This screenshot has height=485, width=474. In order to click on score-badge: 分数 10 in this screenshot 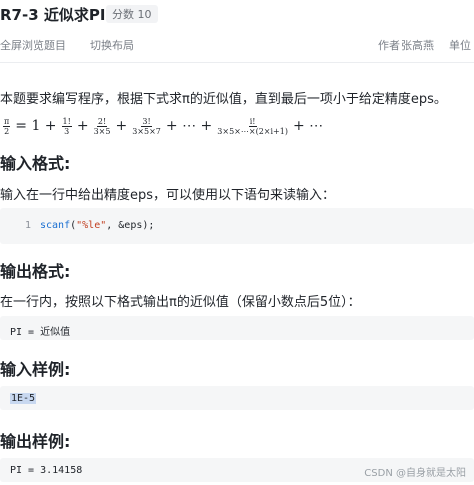, I will do `click(132, 14)`.